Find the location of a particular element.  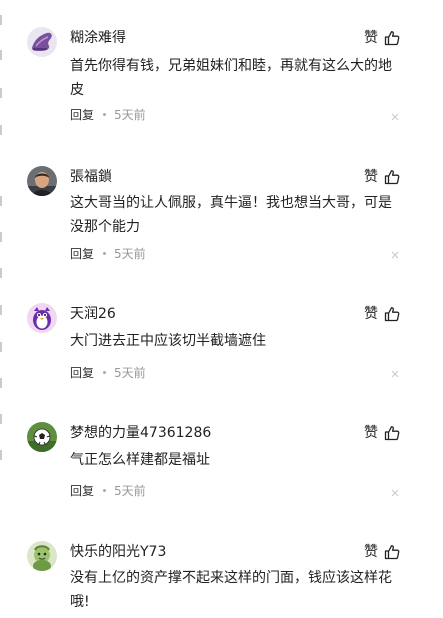

soccer-ball-avatar is located at coordinates (42, 437).